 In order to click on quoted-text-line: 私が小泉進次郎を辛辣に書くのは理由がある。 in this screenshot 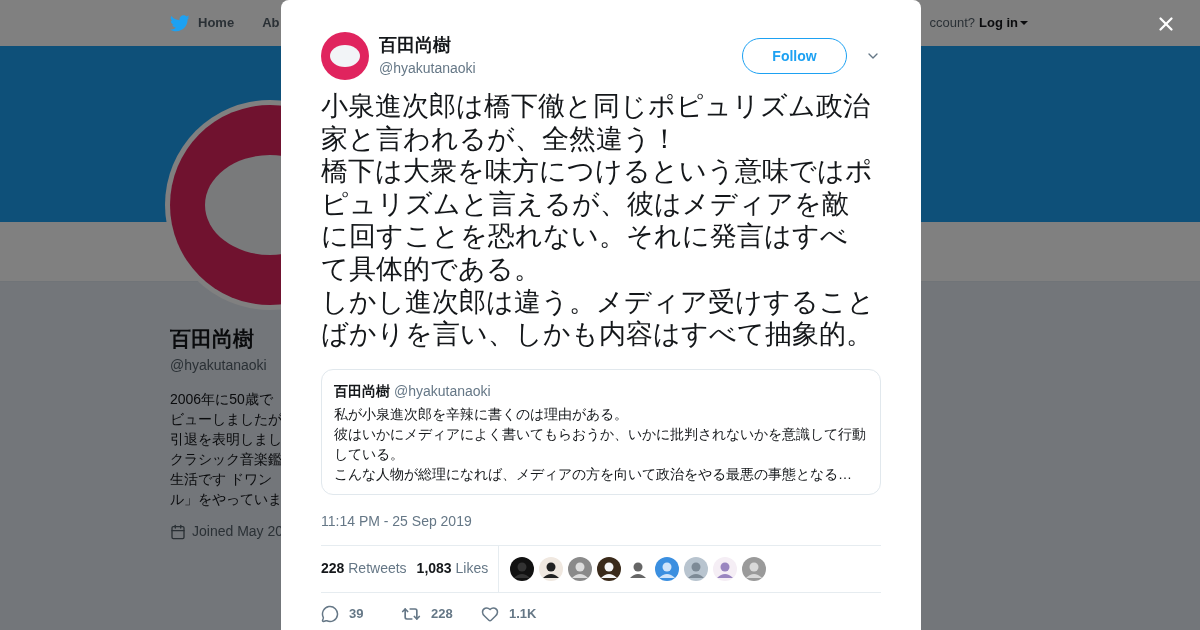, I will do `click(481, 414)`.